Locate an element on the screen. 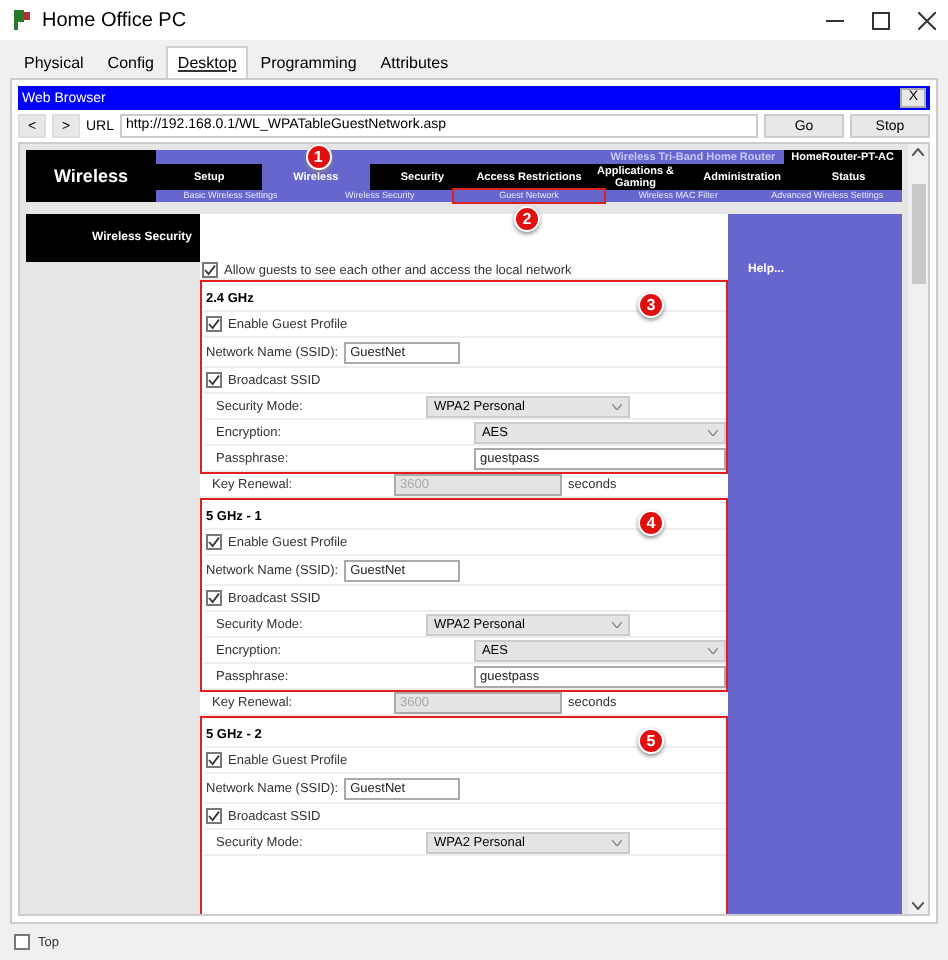 This screenshot has width=948, height=960. callout-marker: 3 is located at coordinates (651, 305).